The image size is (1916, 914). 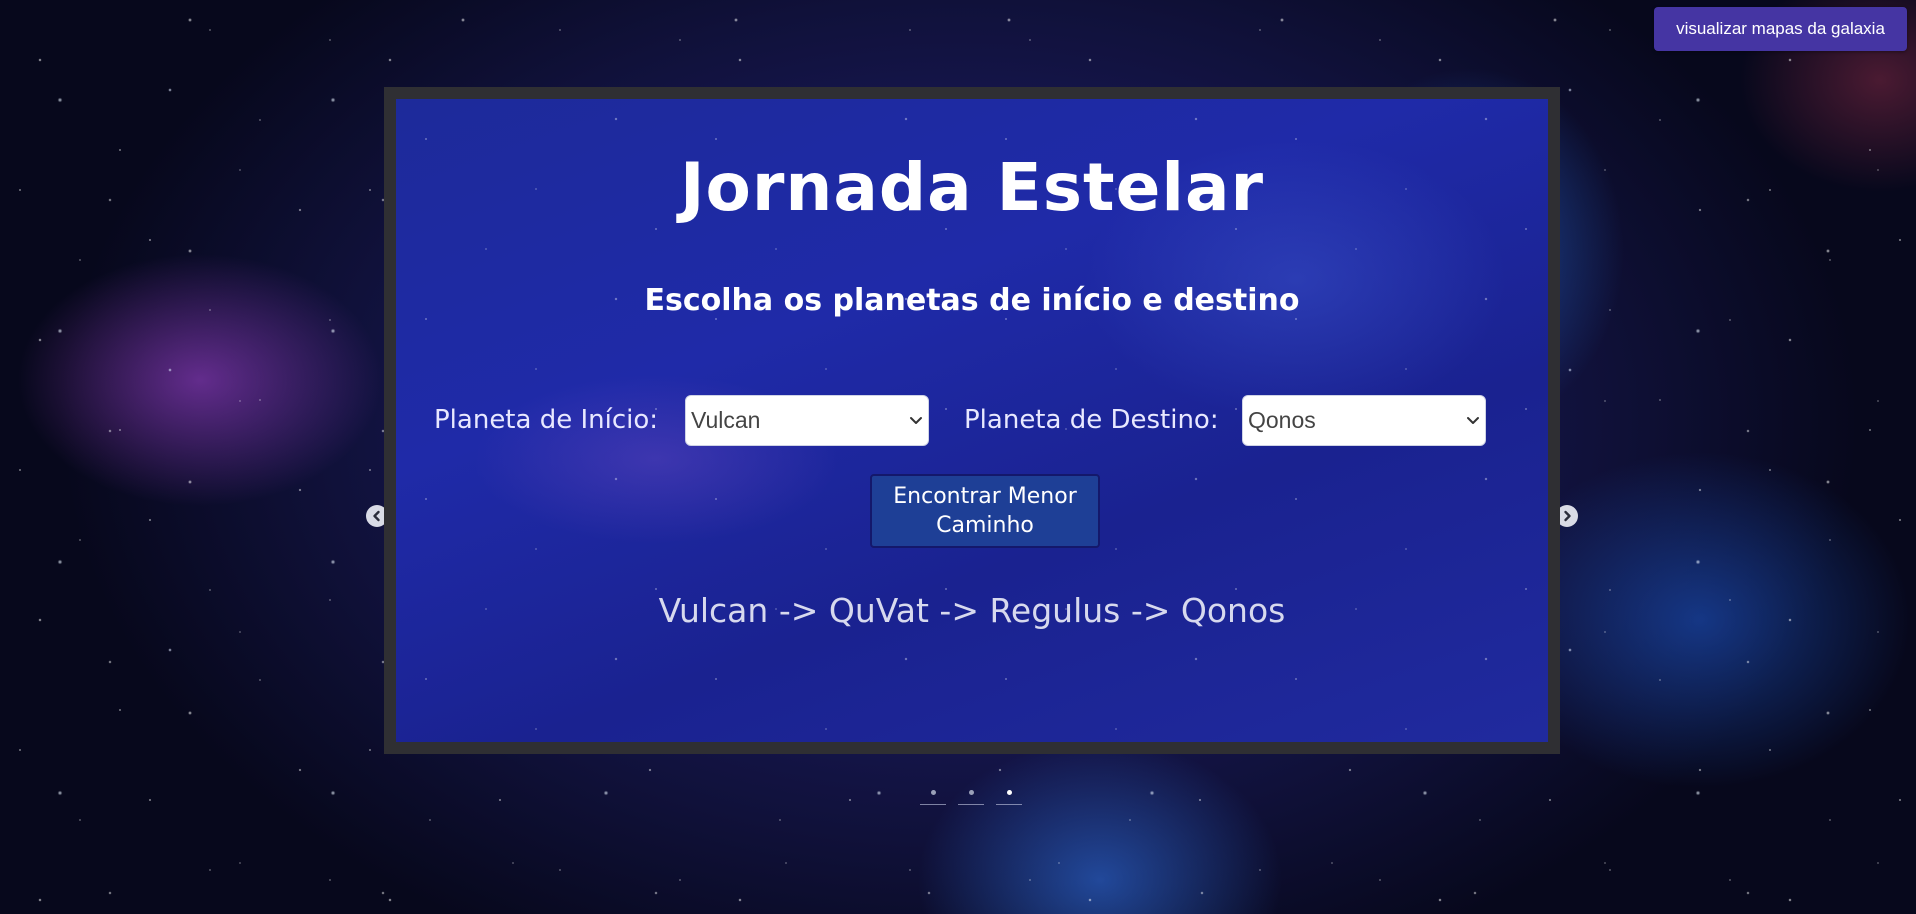 I want to click on carousel-indicators, so click(x=971, y=800).